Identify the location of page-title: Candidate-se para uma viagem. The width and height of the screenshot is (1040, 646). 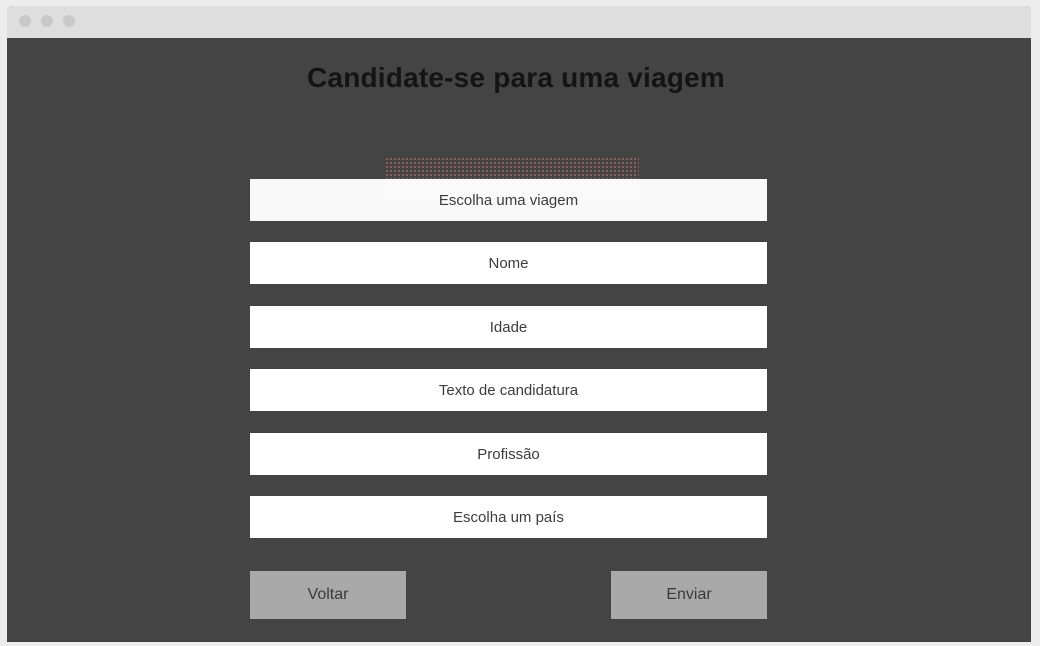
(516, 77).